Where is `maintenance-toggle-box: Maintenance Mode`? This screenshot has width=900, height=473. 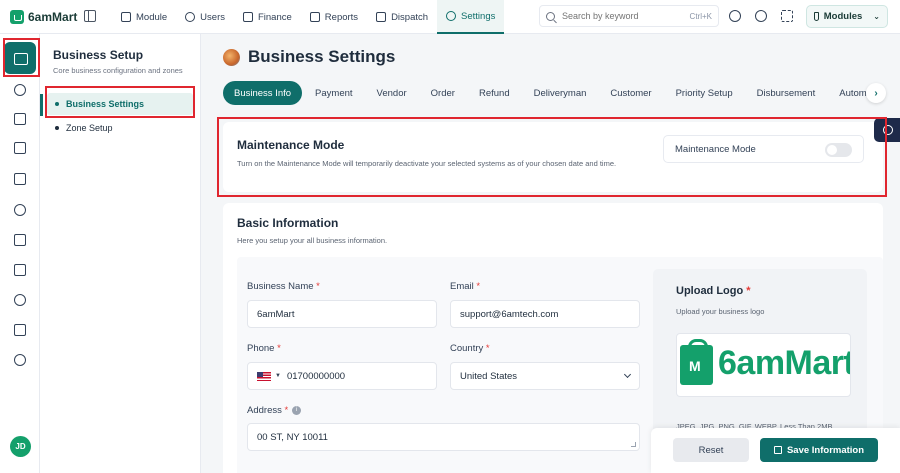
maintenance-toggle-box: Maintenance Mode is located at coordinates (763, 149).